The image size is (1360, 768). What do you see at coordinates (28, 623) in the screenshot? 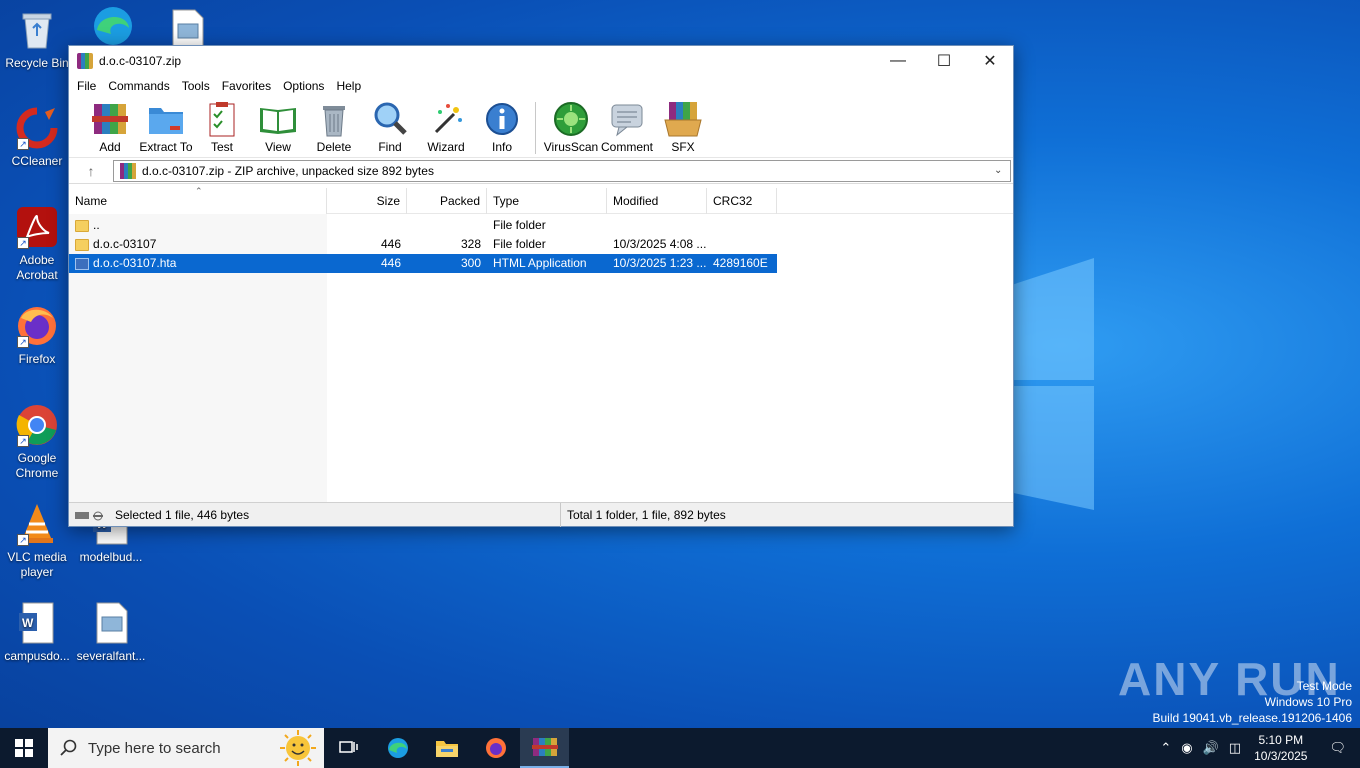
I see `svg-text: W` at bounding box center [28, 623].